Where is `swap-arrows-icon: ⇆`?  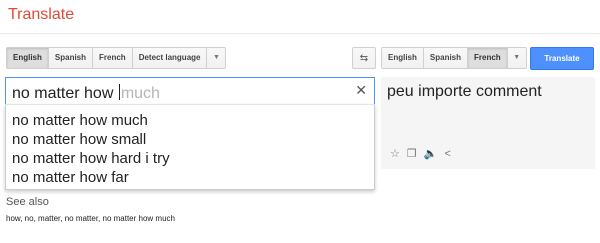 swap-arrows-icon: ⇆ is located at coordinates (364, 58).